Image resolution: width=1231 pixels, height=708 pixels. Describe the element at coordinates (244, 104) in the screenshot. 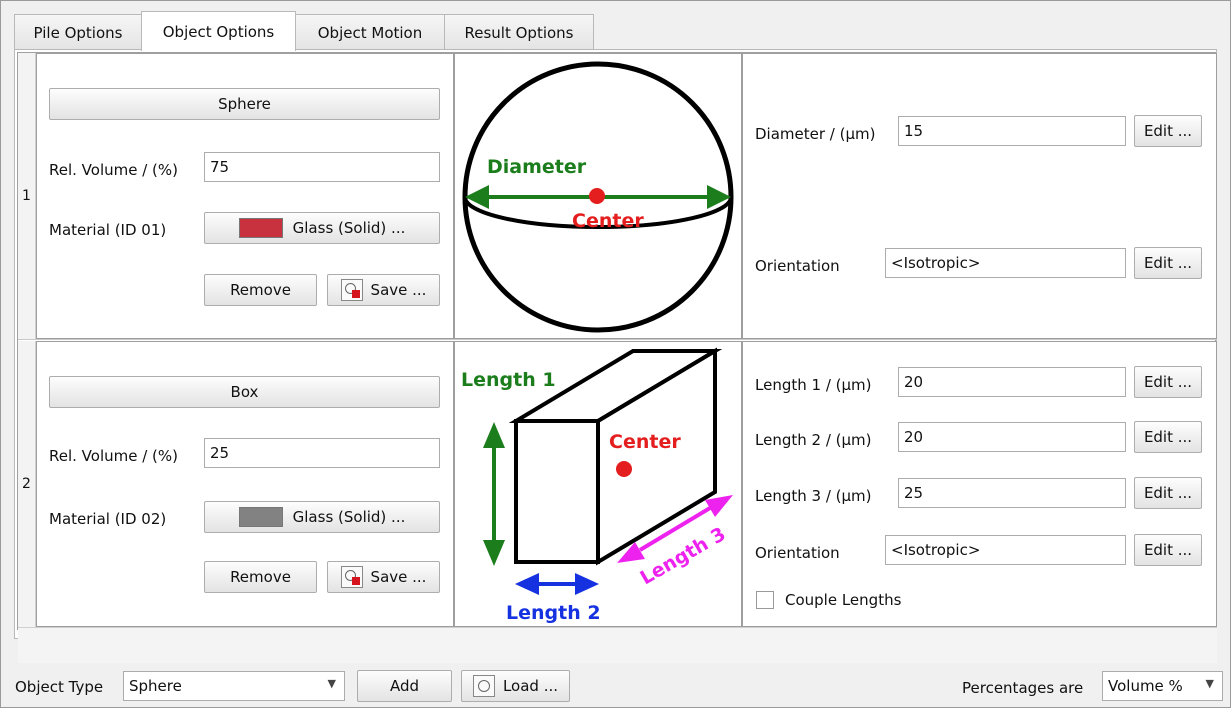

I see `object-type-button: Sphere` at that location.